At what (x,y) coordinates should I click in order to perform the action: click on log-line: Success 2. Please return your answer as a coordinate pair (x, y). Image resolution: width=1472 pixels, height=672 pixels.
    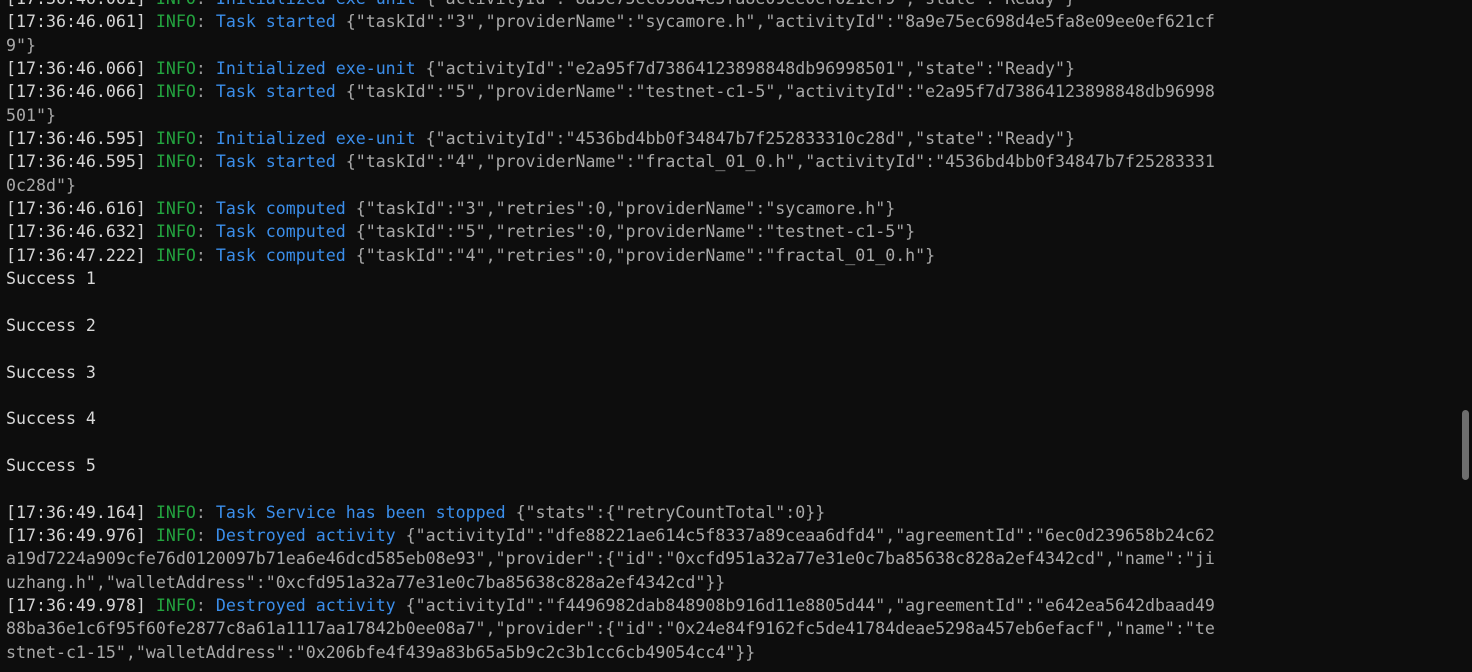
    Looking at the image, I should click on (51, 325).